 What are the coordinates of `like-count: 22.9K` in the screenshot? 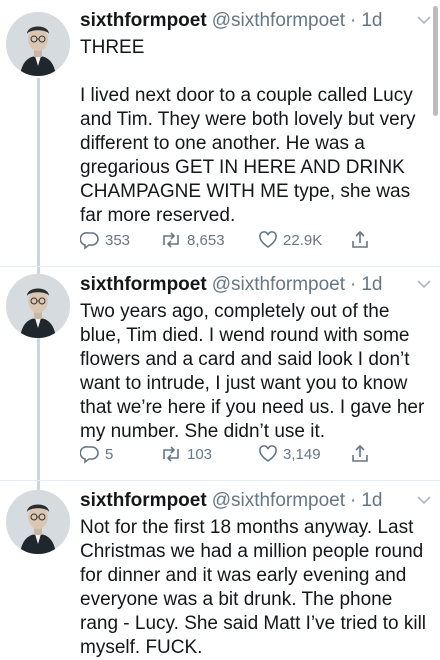 It's located at (303, 240).